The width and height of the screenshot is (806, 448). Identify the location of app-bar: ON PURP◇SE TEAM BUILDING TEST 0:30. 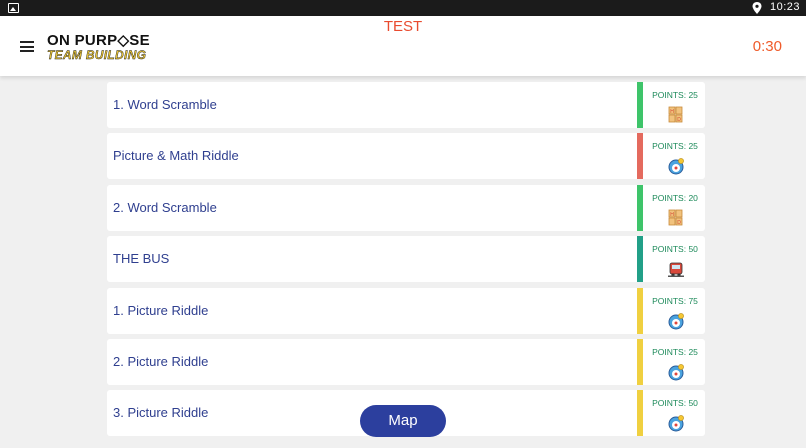
(403, 46).